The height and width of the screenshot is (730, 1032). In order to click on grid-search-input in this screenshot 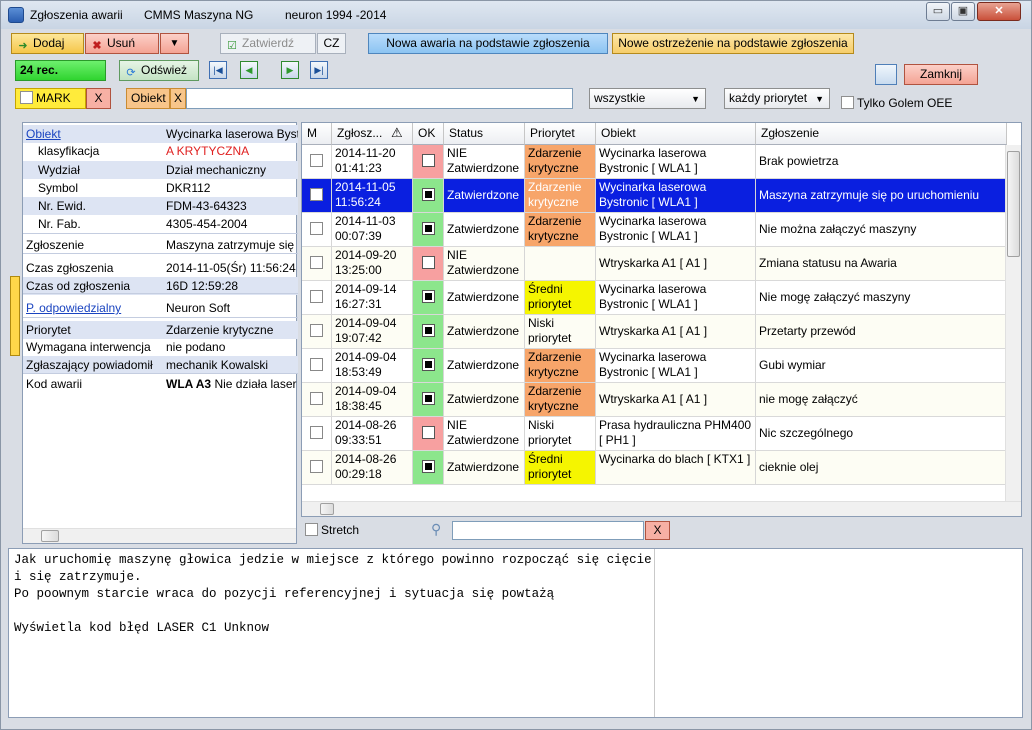, I will do `click(548, 530)`.